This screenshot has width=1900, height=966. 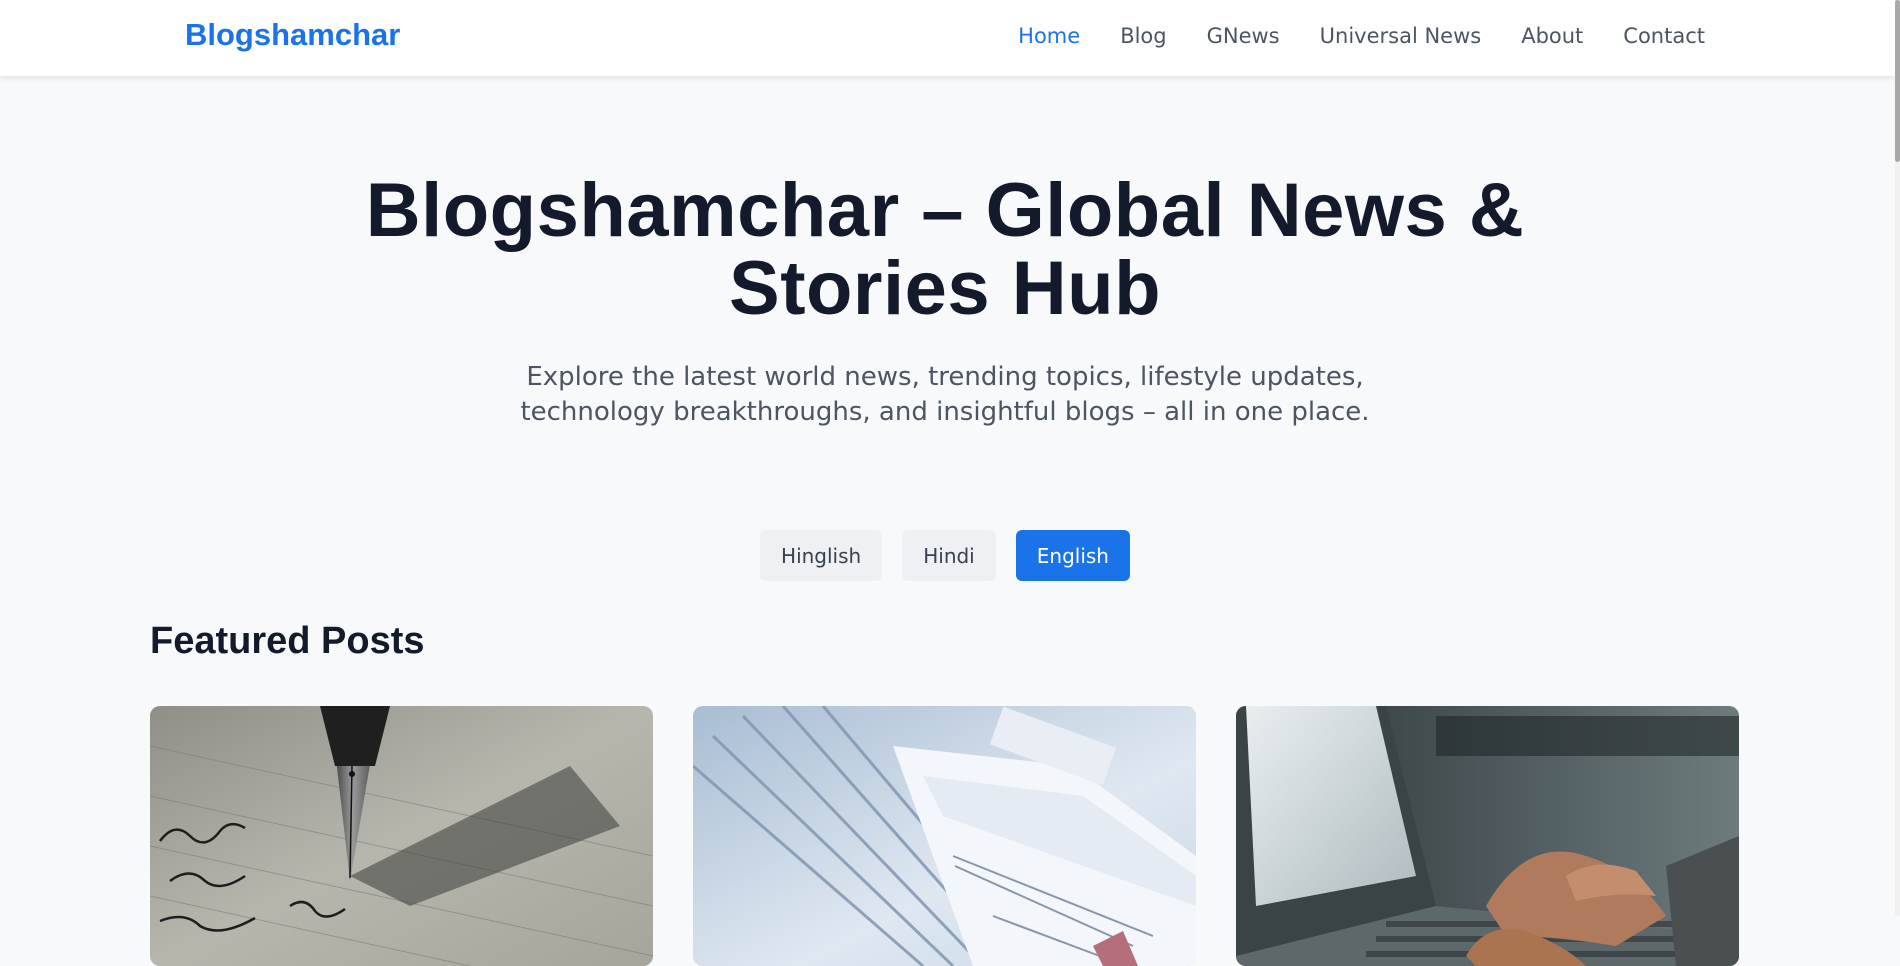 I want to click on laptop-typing-image, so click(x=1487, y=836).